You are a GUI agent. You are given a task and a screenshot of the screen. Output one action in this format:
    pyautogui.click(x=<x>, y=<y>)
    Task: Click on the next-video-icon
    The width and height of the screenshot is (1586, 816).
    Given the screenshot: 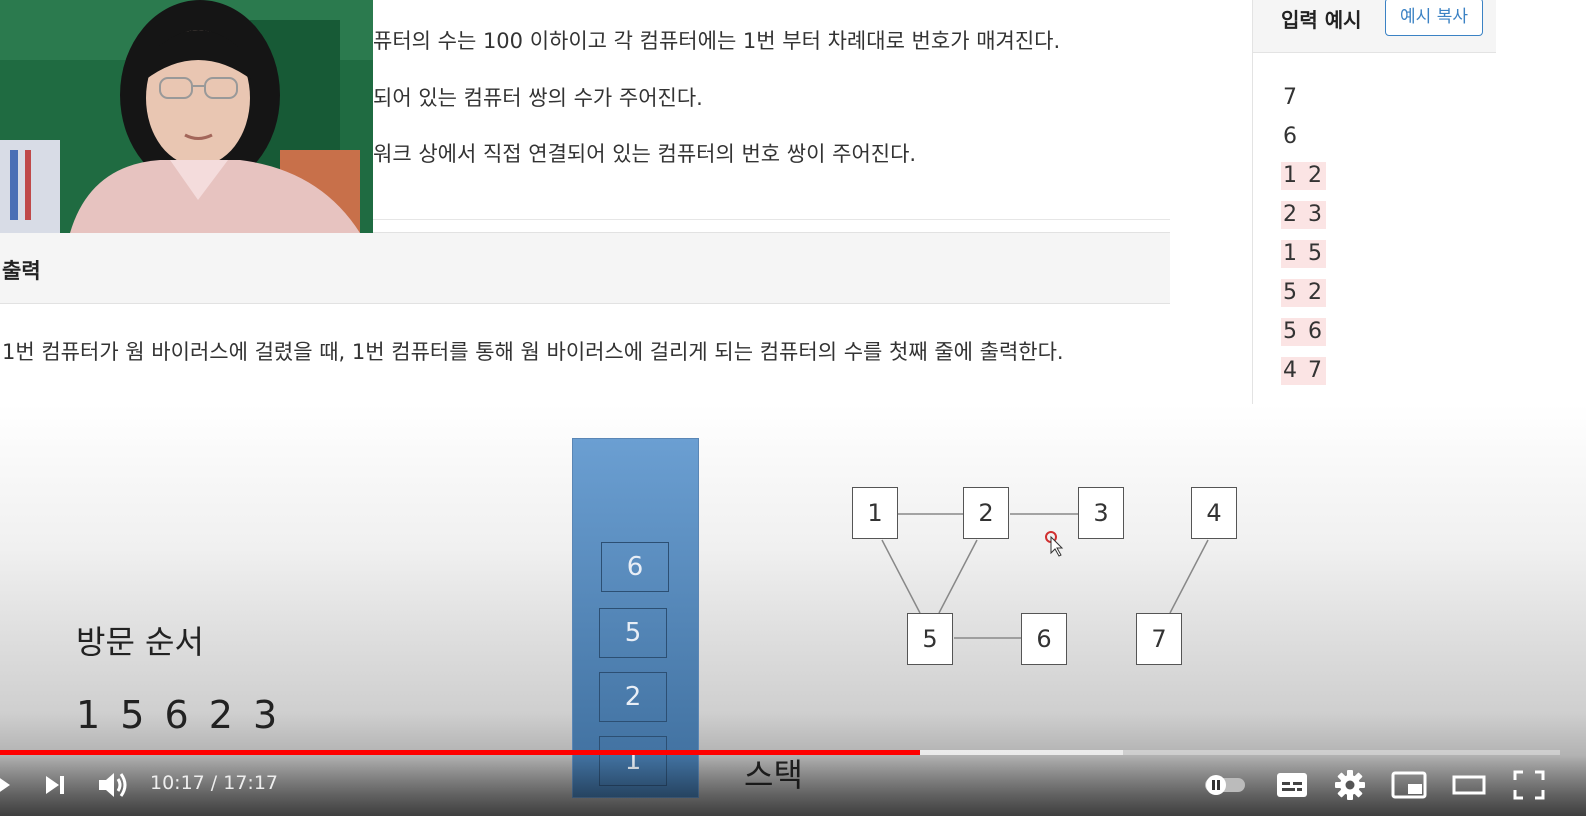 What is the action you would take?
    pyautogui.click(x=55, y=785)
    